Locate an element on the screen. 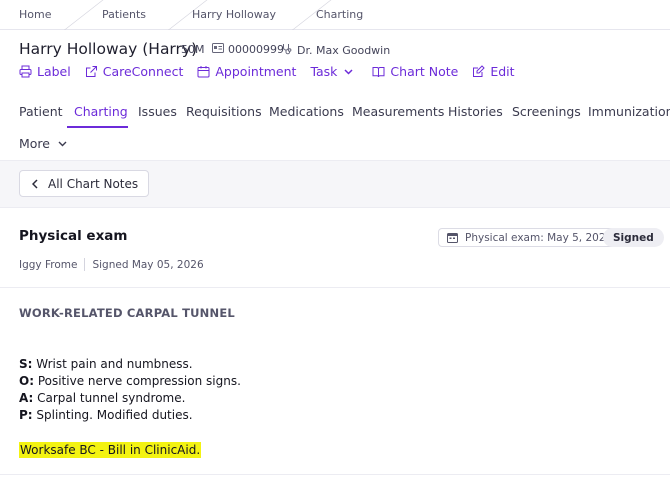 This screenshot has height=479, width=670. breadcrumb-charting: Charting is located at coordinates (340, 14).